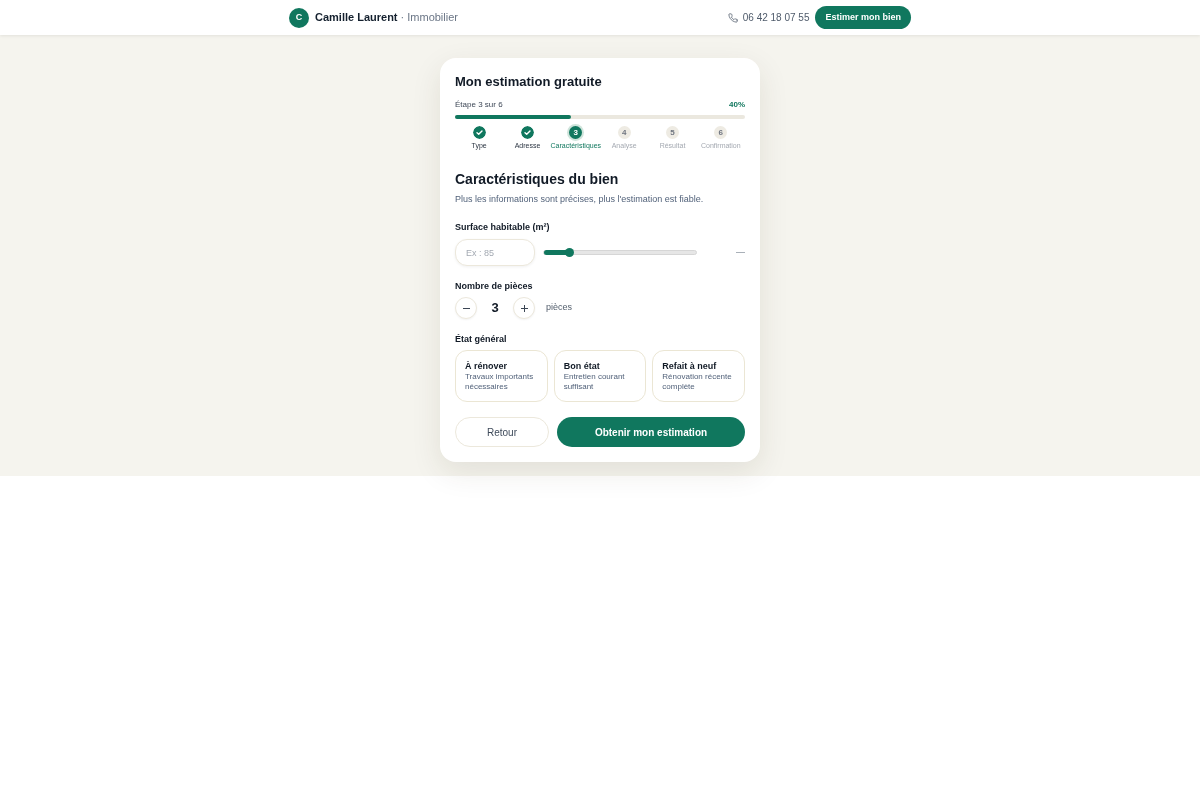 The width and height of the screenshot is (1200, 800). Describe the element at coordinates (580, 199) in the screenshot. I see `section-subtitle: Plus les informations sont précises, plus l'estimation est fiable.` at that location.